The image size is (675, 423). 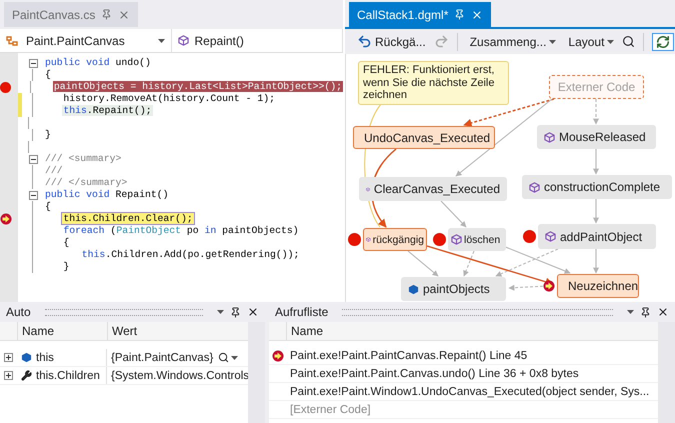 I want to click on graph-node: rückgängig, so click(x=395, y=239).